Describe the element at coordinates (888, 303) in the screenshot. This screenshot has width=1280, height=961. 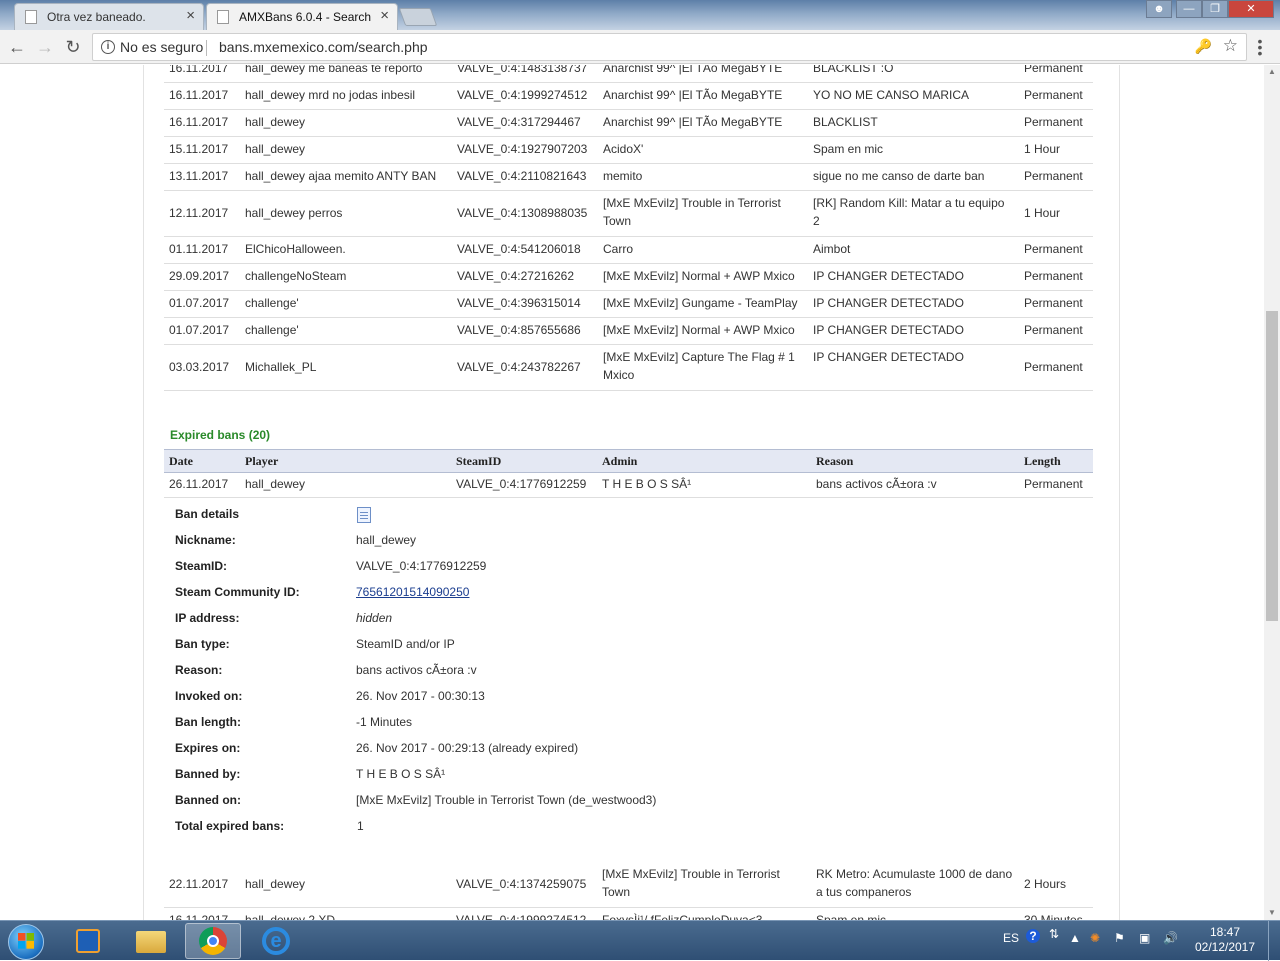
I see `cell-reason: IP CHANGER DETECTADO` at that location.